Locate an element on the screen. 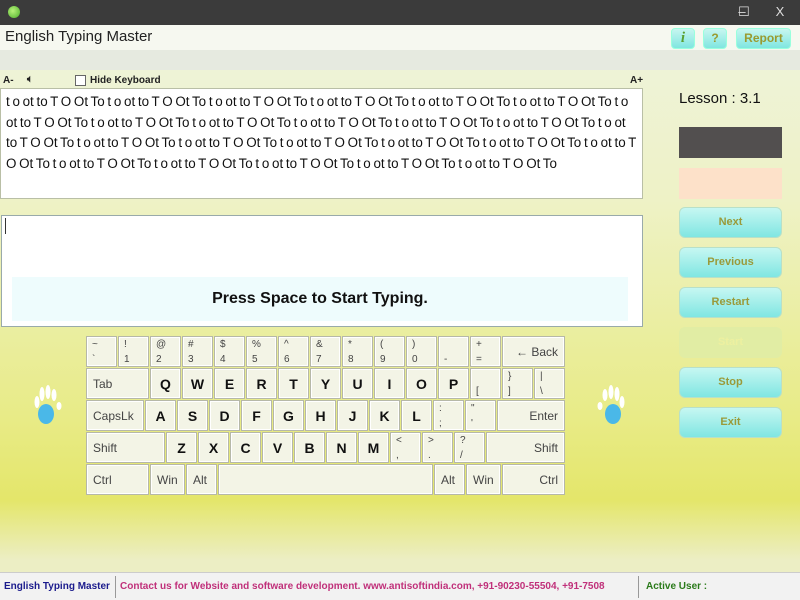  key-h: H is located at coordinates (320, 415).